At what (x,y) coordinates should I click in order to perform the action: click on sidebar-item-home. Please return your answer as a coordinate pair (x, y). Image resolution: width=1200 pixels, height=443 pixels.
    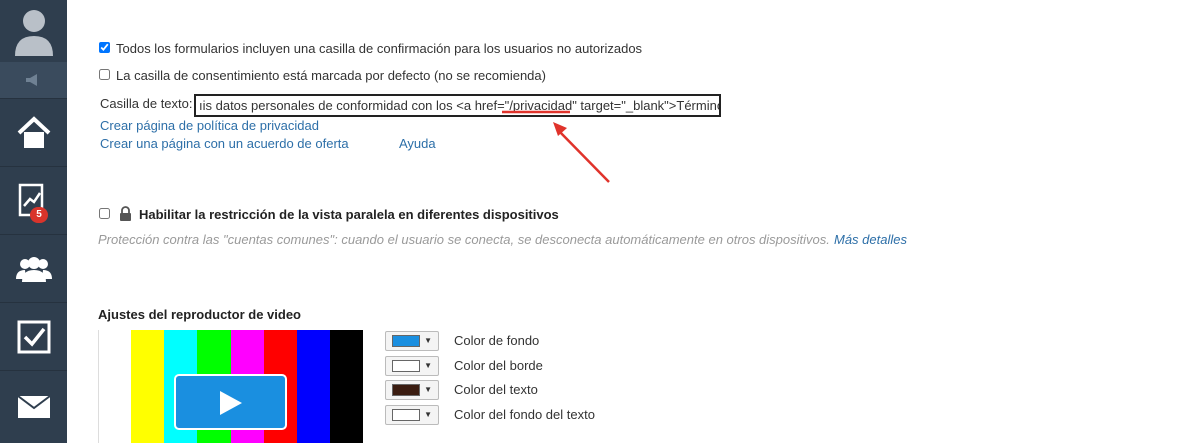
    Looking at the image, I should click on (33, 133).